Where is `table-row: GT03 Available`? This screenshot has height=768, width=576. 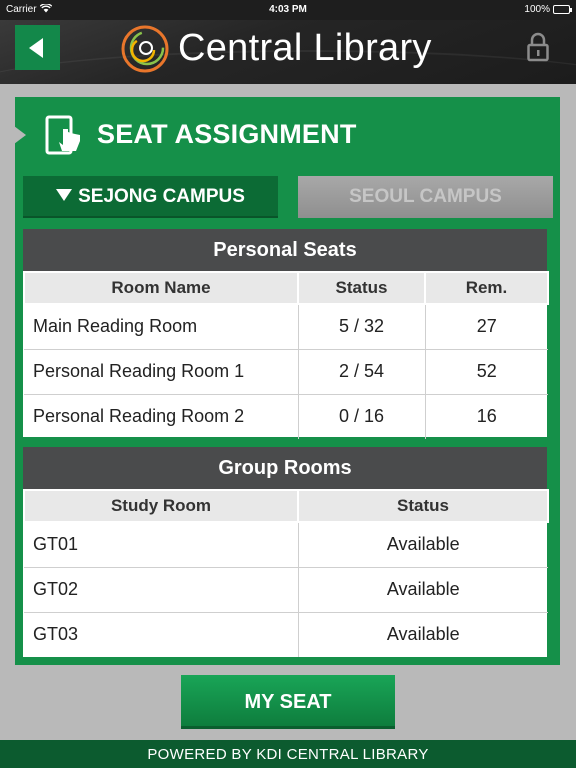 table-row: GT03 Available is located at coordinates (286, 634).